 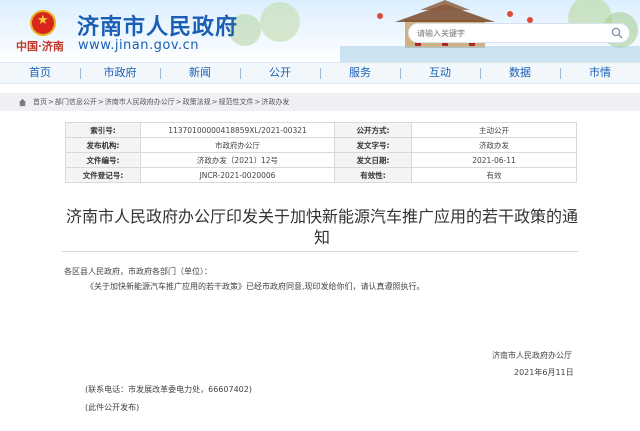 What do you see at coordinates (320, 31) in the screenshot?
I see `site-header: 中国·济南 济南市人民政府 www.jinan.gov.cn` at bounding box center [320, 31].